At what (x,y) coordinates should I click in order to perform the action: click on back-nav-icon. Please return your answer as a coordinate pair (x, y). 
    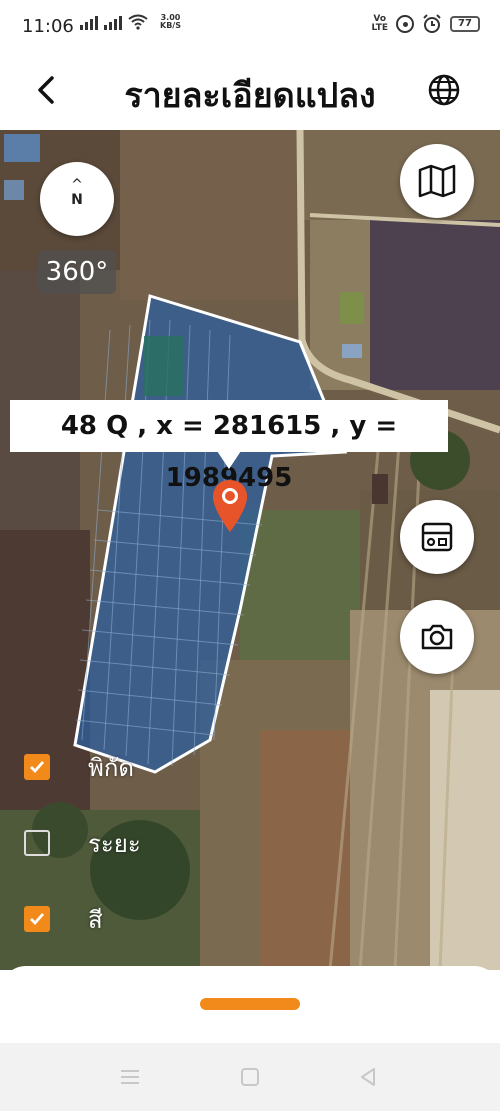
    Looking at the image, I should click on (368, 1077).